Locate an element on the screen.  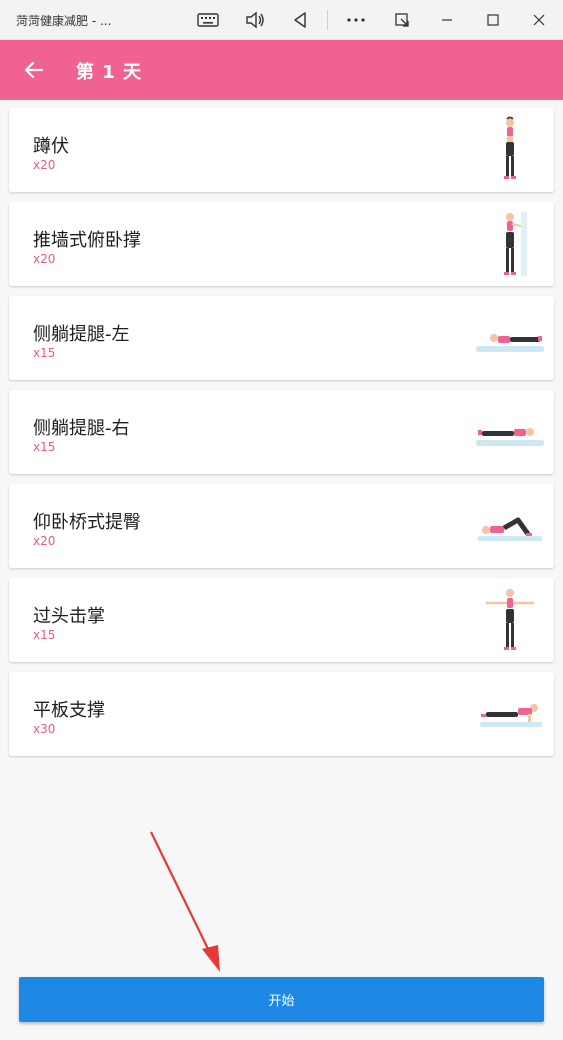
back-arrow-icon is located at coordinates (34, 70).